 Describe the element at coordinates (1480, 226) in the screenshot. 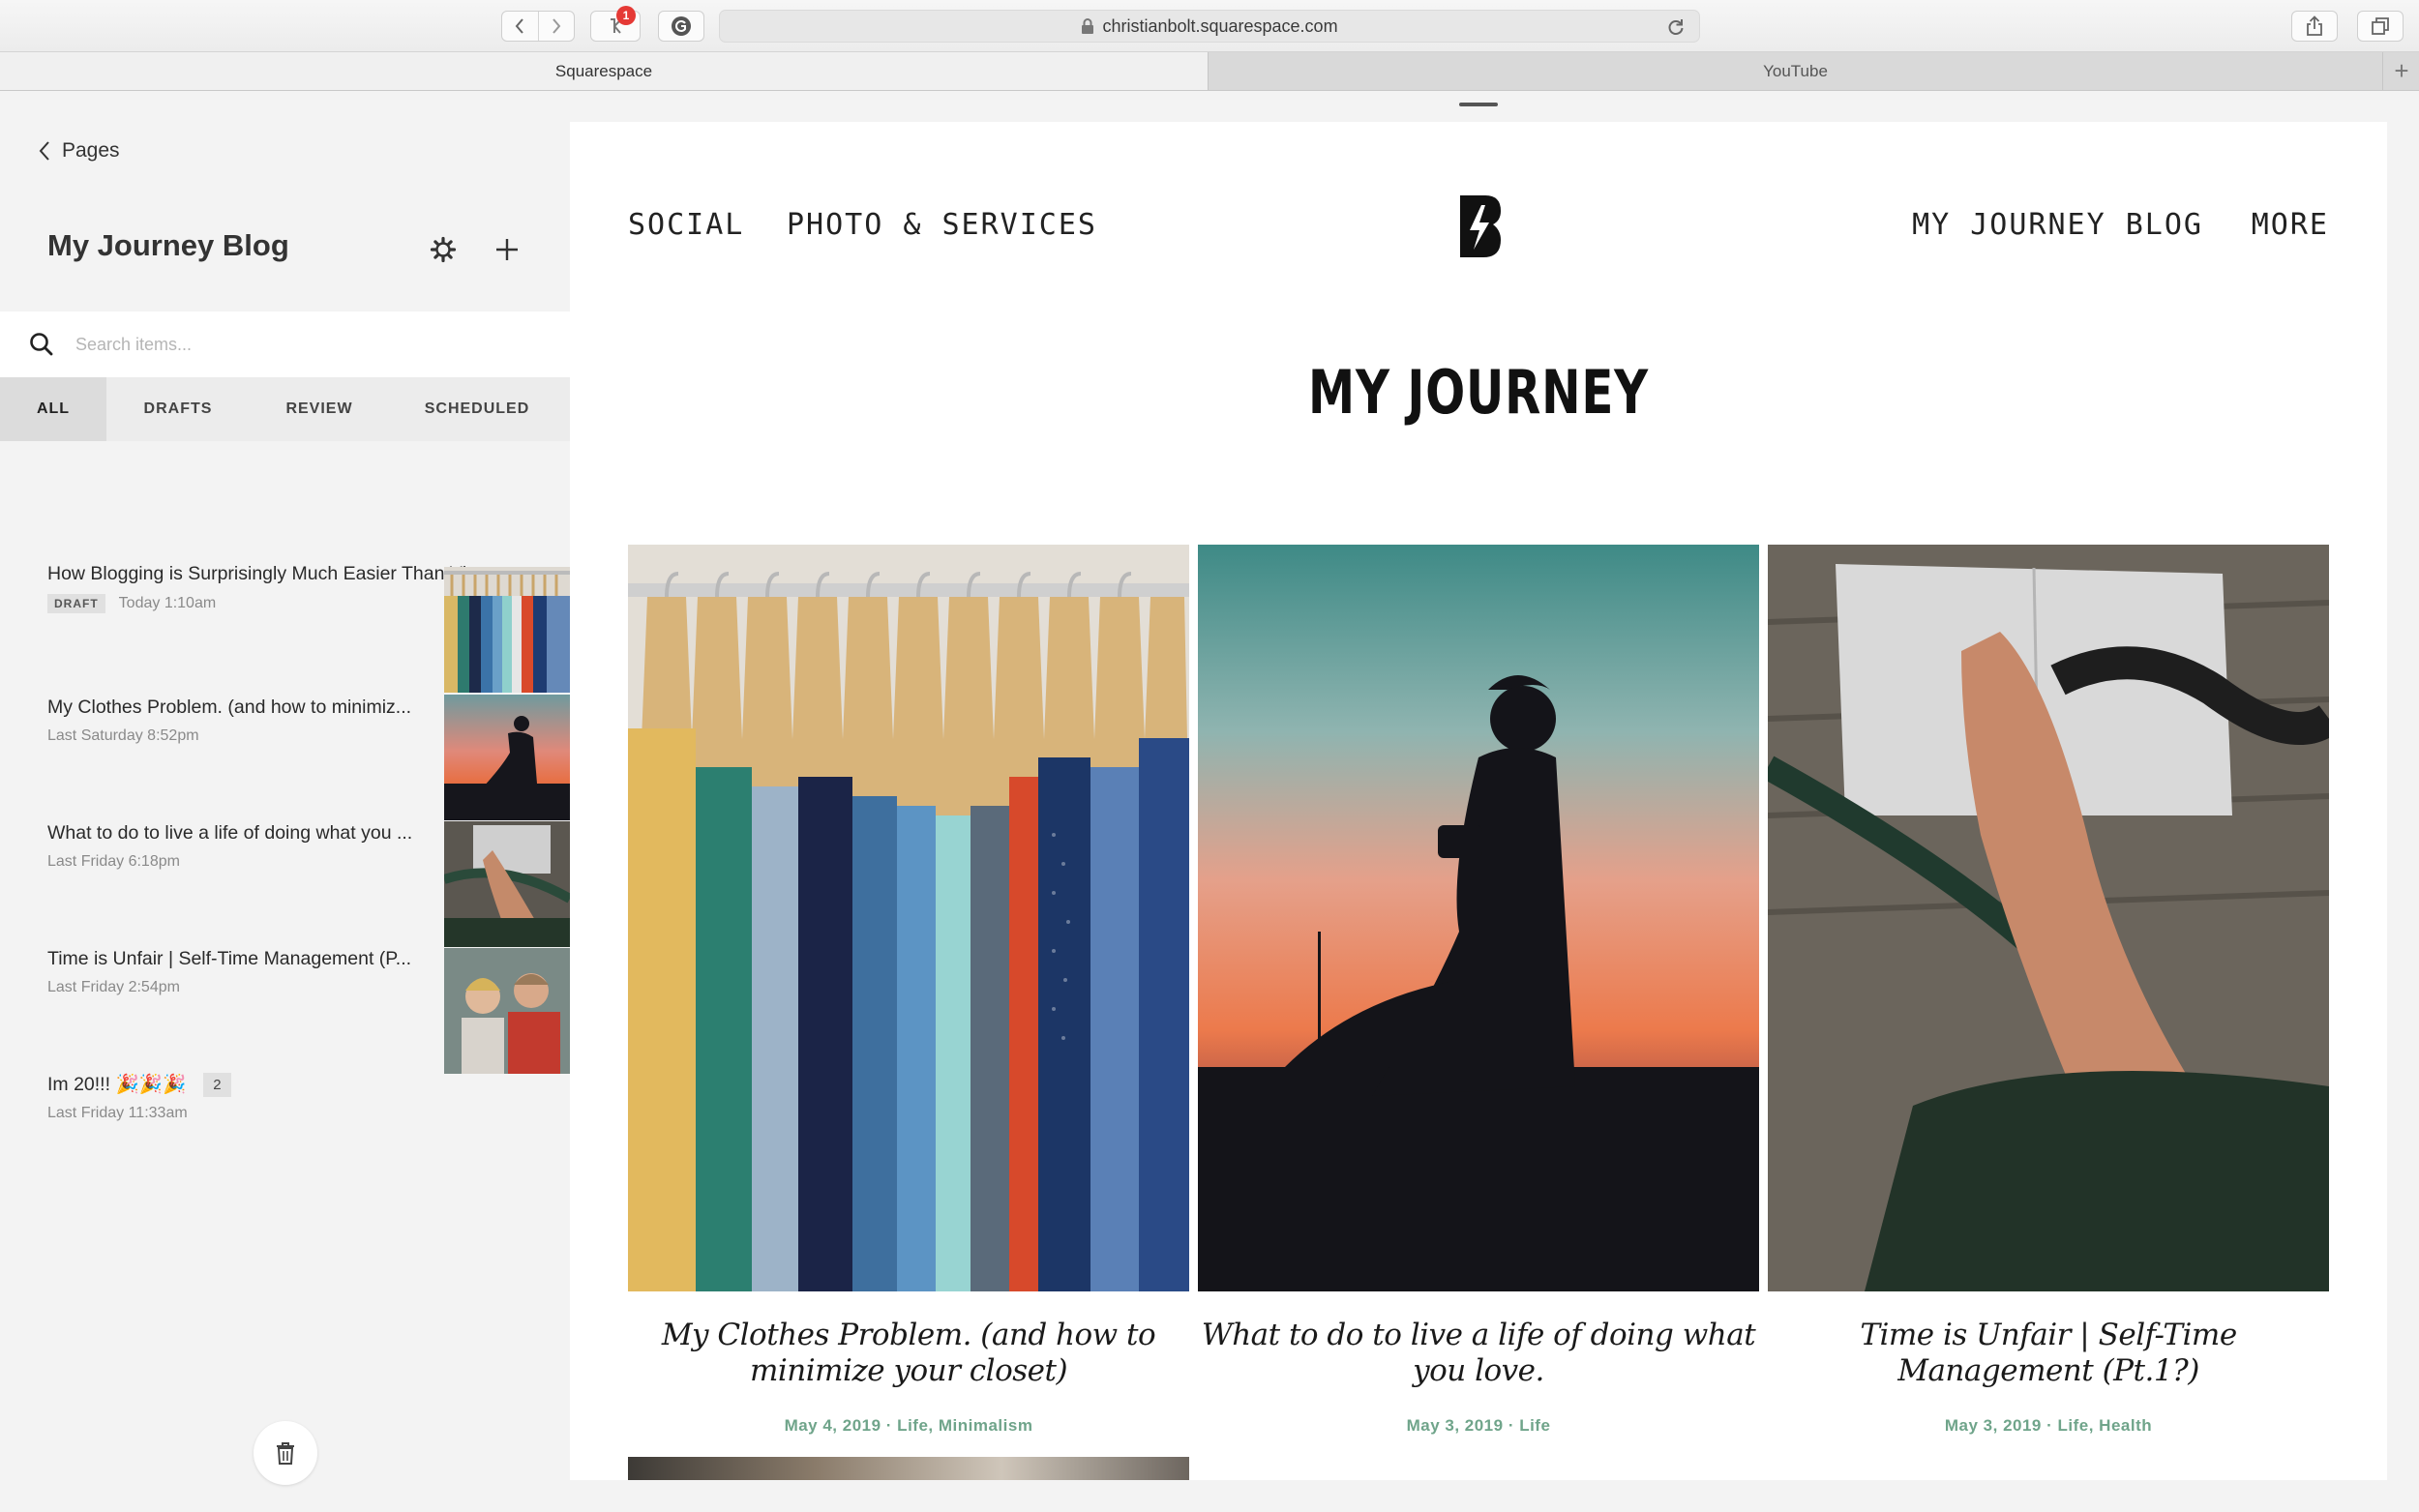

I see `bolt-logo-icon` at that location.